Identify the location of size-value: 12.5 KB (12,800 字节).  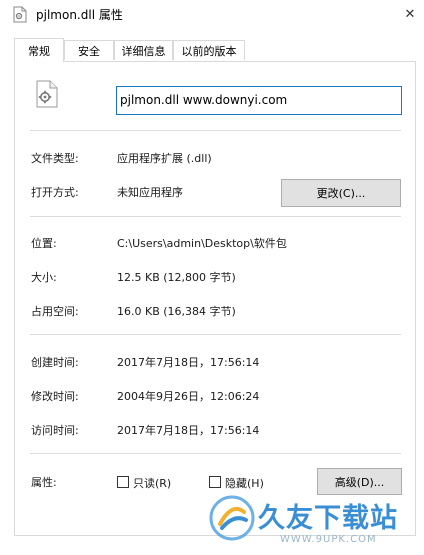
(176, 277).